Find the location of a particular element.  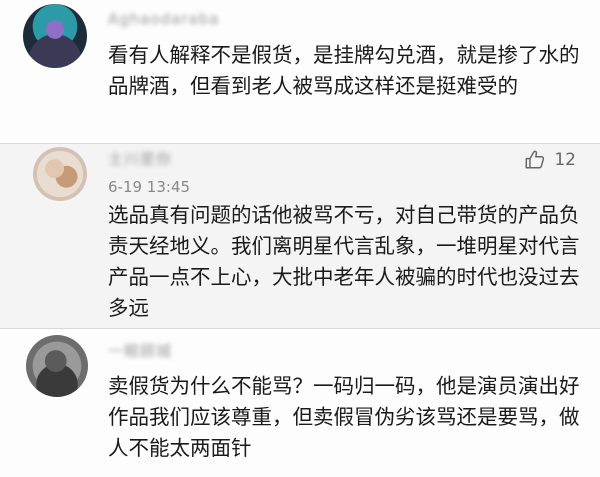

username: 一眼顾城 is located at coordinates (140, 350).